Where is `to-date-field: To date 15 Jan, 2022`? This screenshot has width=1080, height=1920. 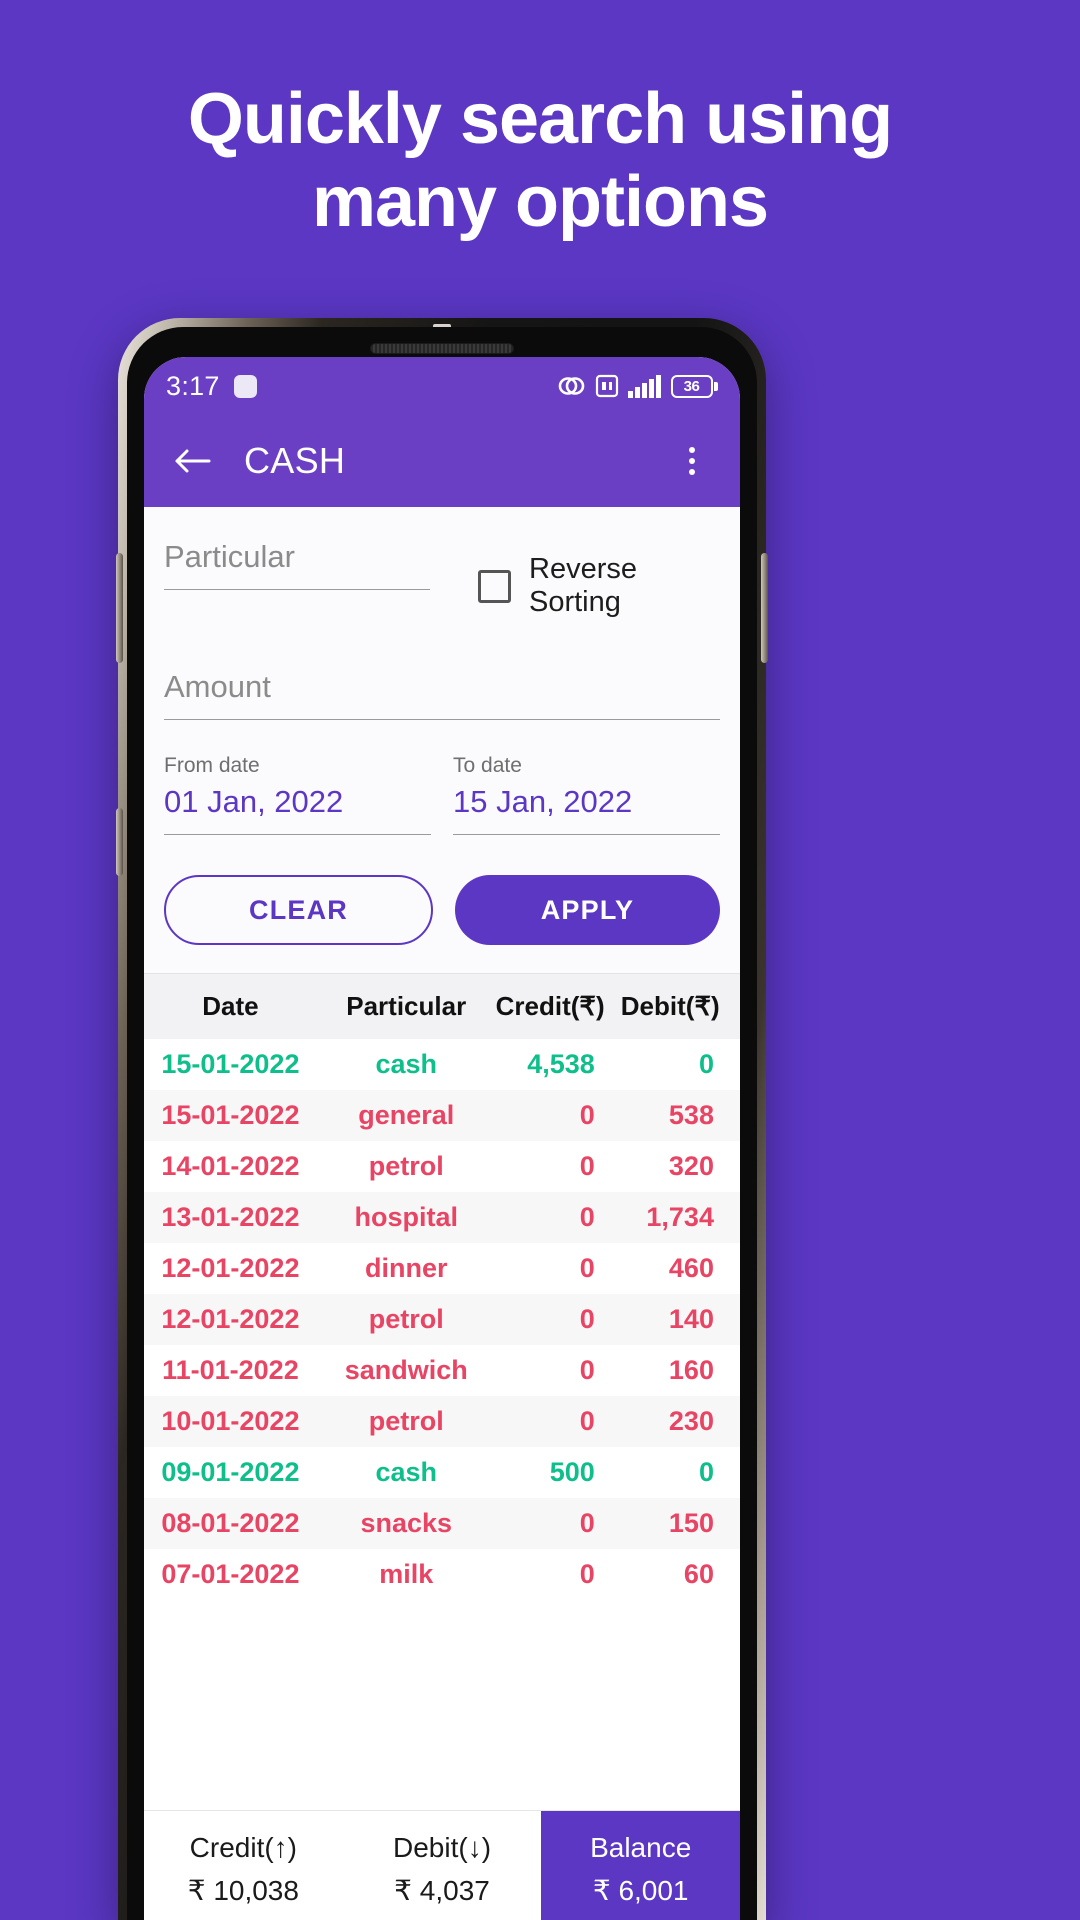
to-date-field: To date 15 Jan, 2022 is located at coordinates (586, 794).